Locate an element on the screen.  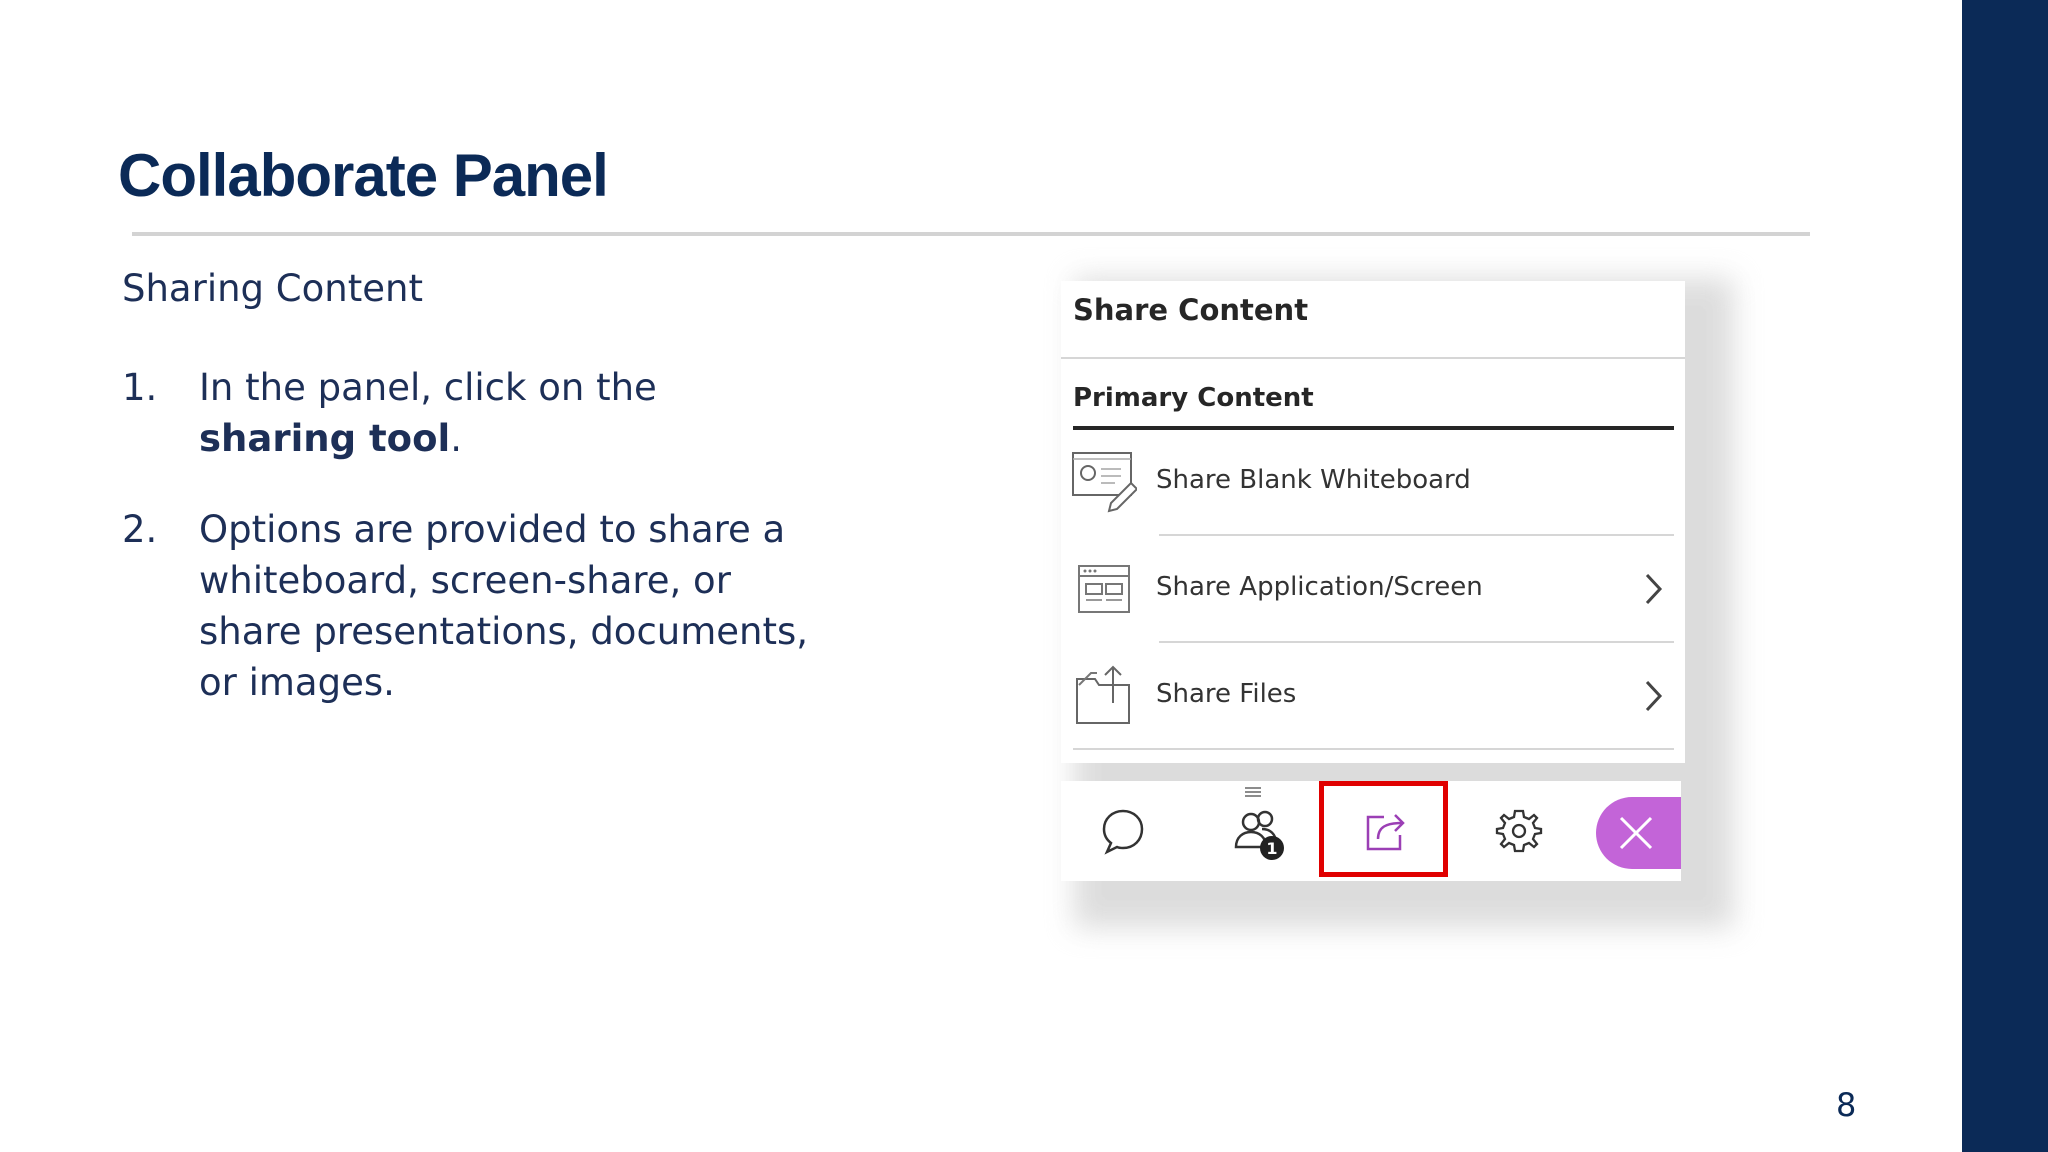
settings-icon is located at coordinates (1519, 831).